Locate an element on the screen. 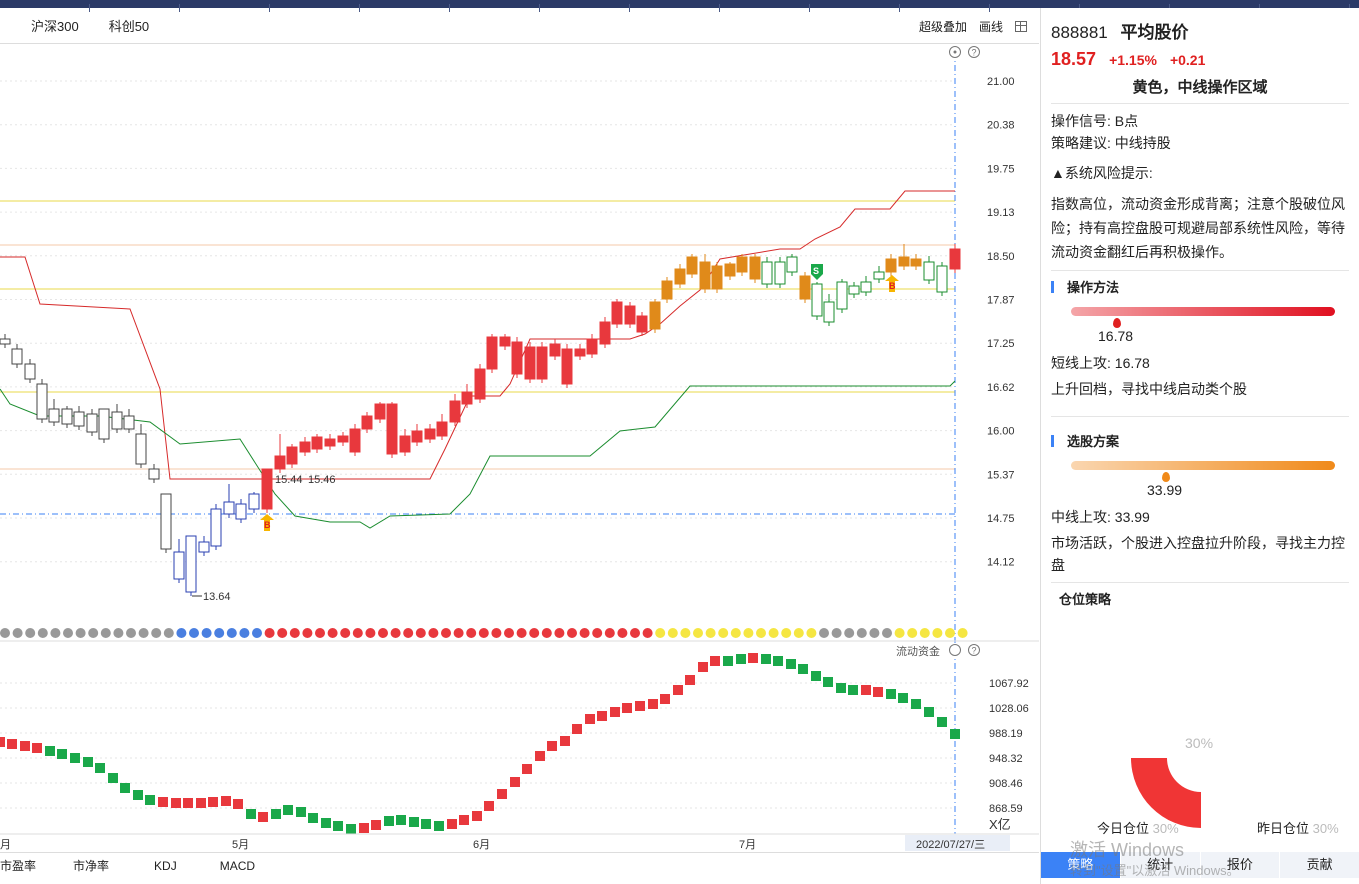 Image resolution: width=1359 pixels, height=884 pixels. layout-grid-icon is located at coordinates (1021, 26).